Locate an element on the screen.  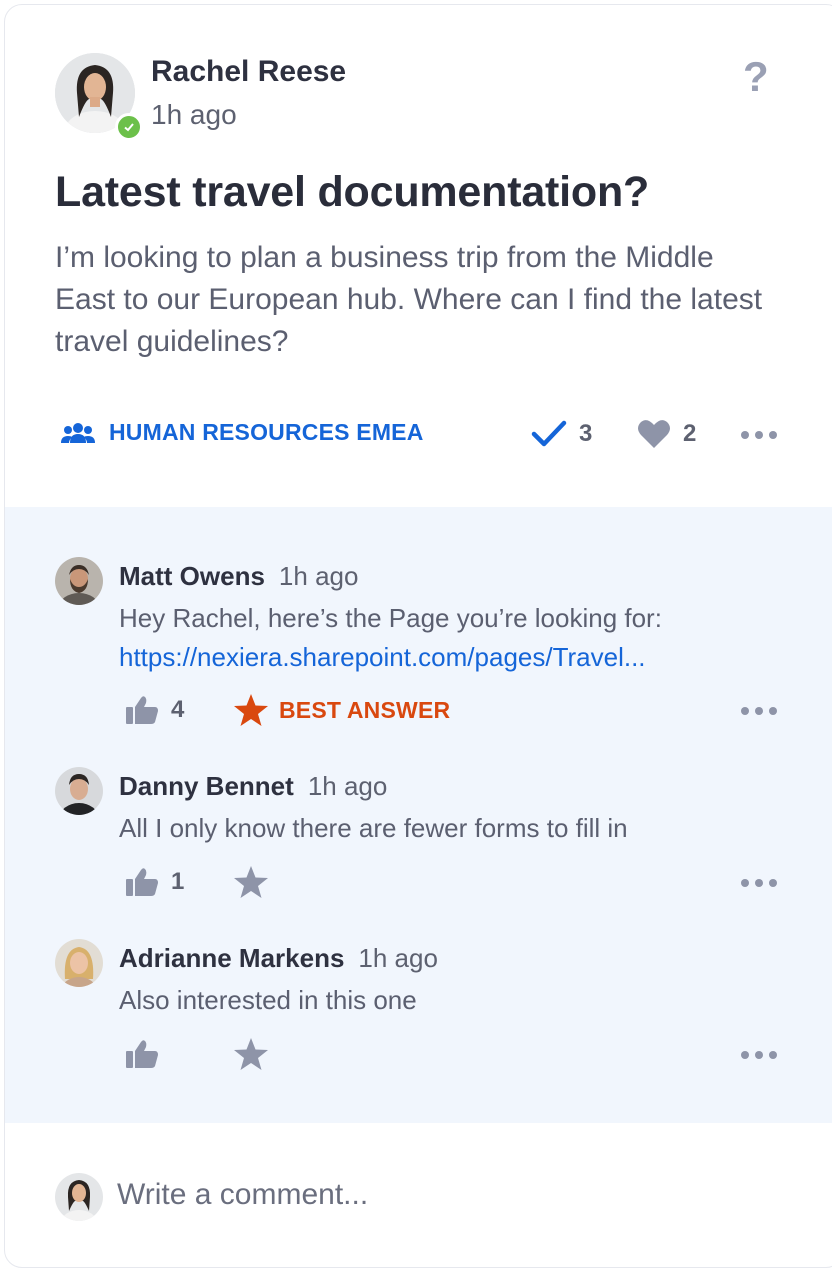
check-small-icon is located at coordinates (129, 127).